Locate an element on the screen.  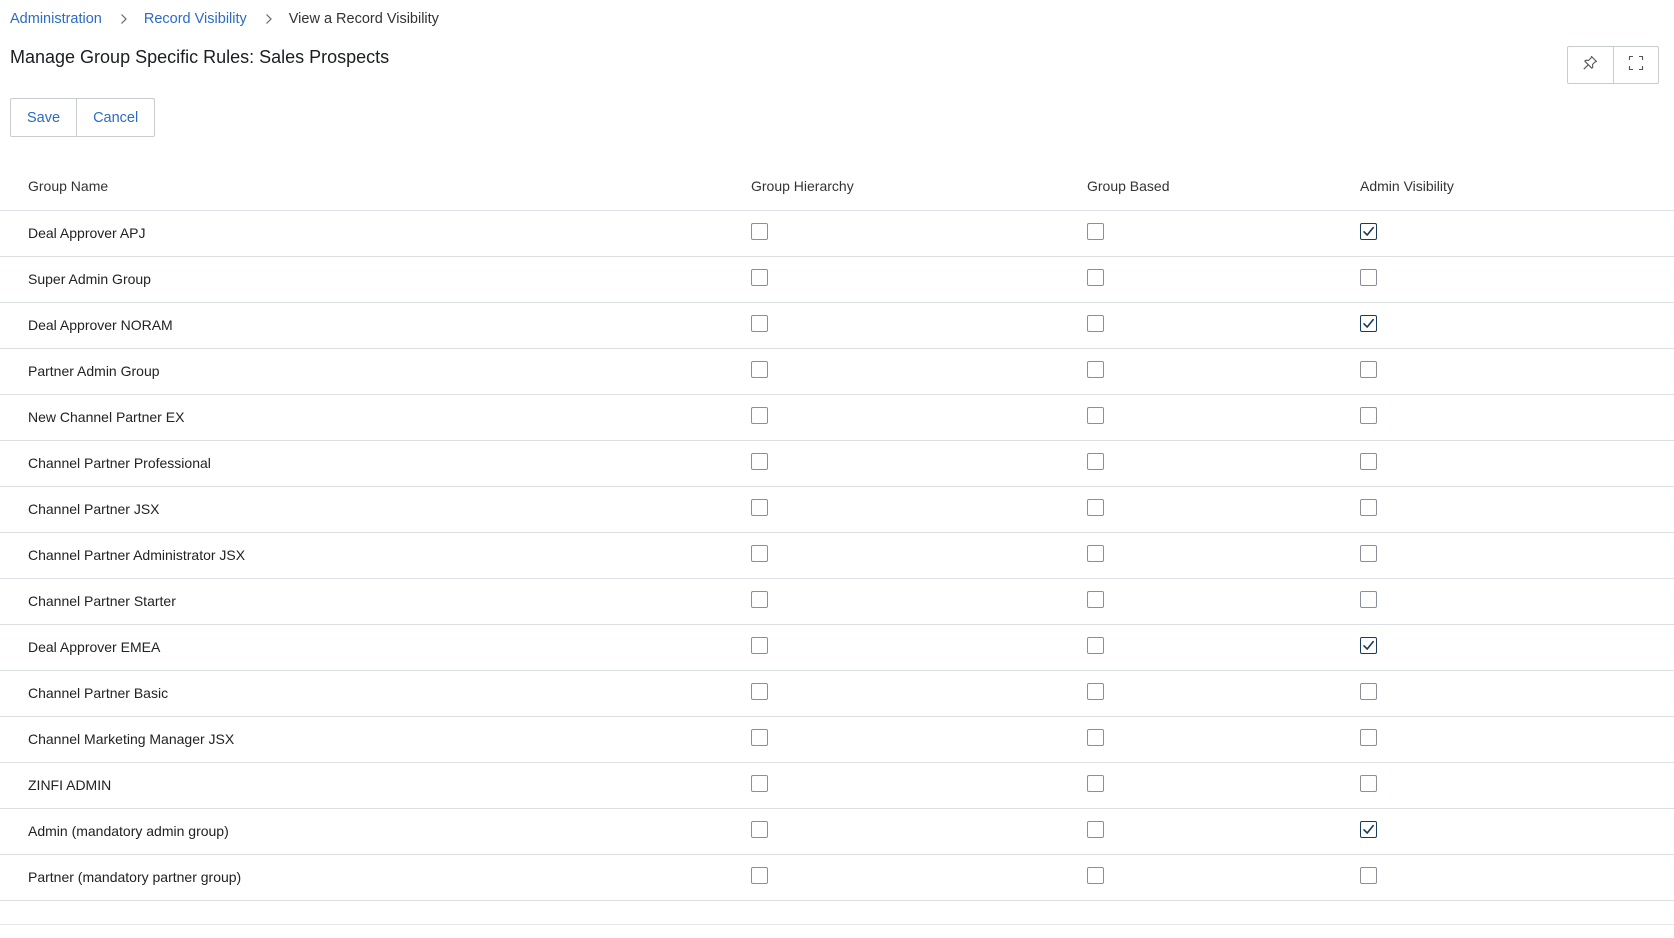
table-row: Channel Partner Professional is located at coordinates (837, 464).